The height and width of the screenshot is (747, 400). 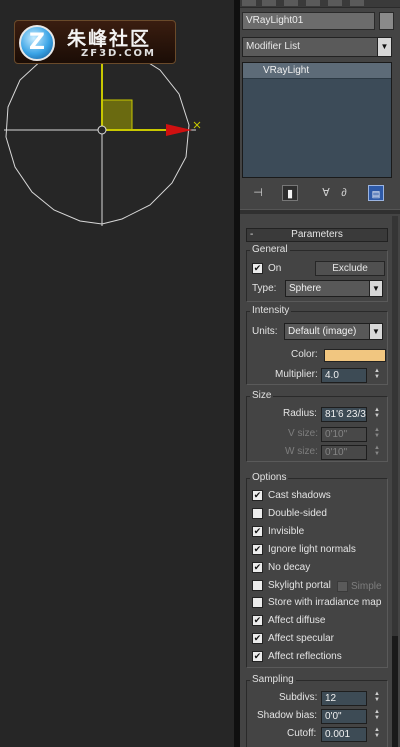 What do you see at coordinates (377, 375) in the screenshot?
I see `multiplier-spinner-icon: ▲ ▼` at bounding box center [377, 375].